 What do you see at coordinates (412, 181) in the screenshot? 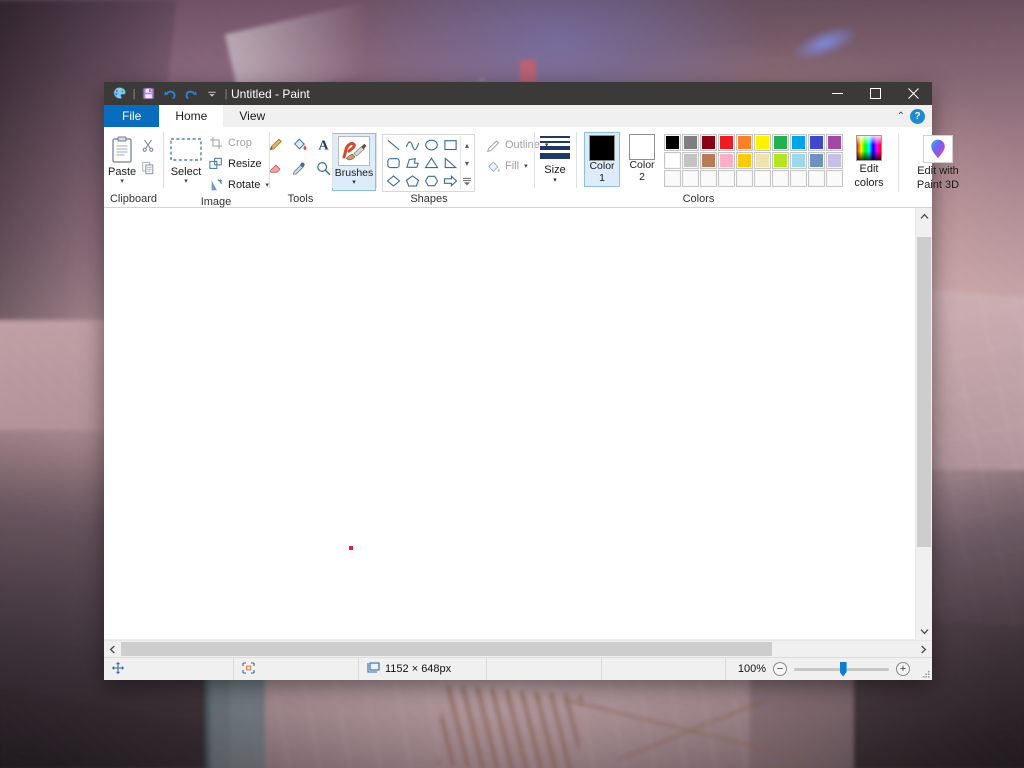
I see `shape-pentagon` at bounding box center [412, 181].